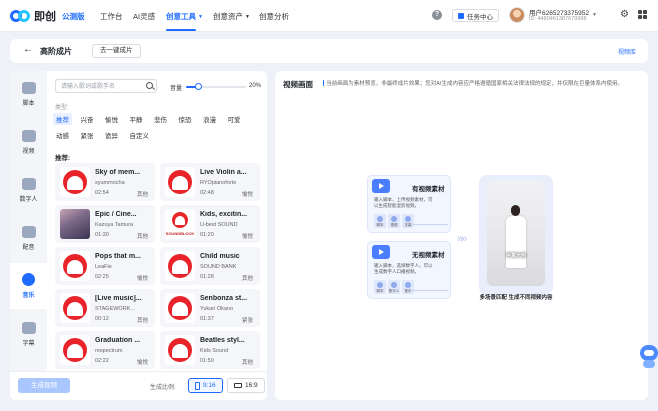  What do you see at coordinates (274, 16) in the screenshot?
I see `nav-item-creative-analysis: 创意分析` at bounding box center [274, 16].